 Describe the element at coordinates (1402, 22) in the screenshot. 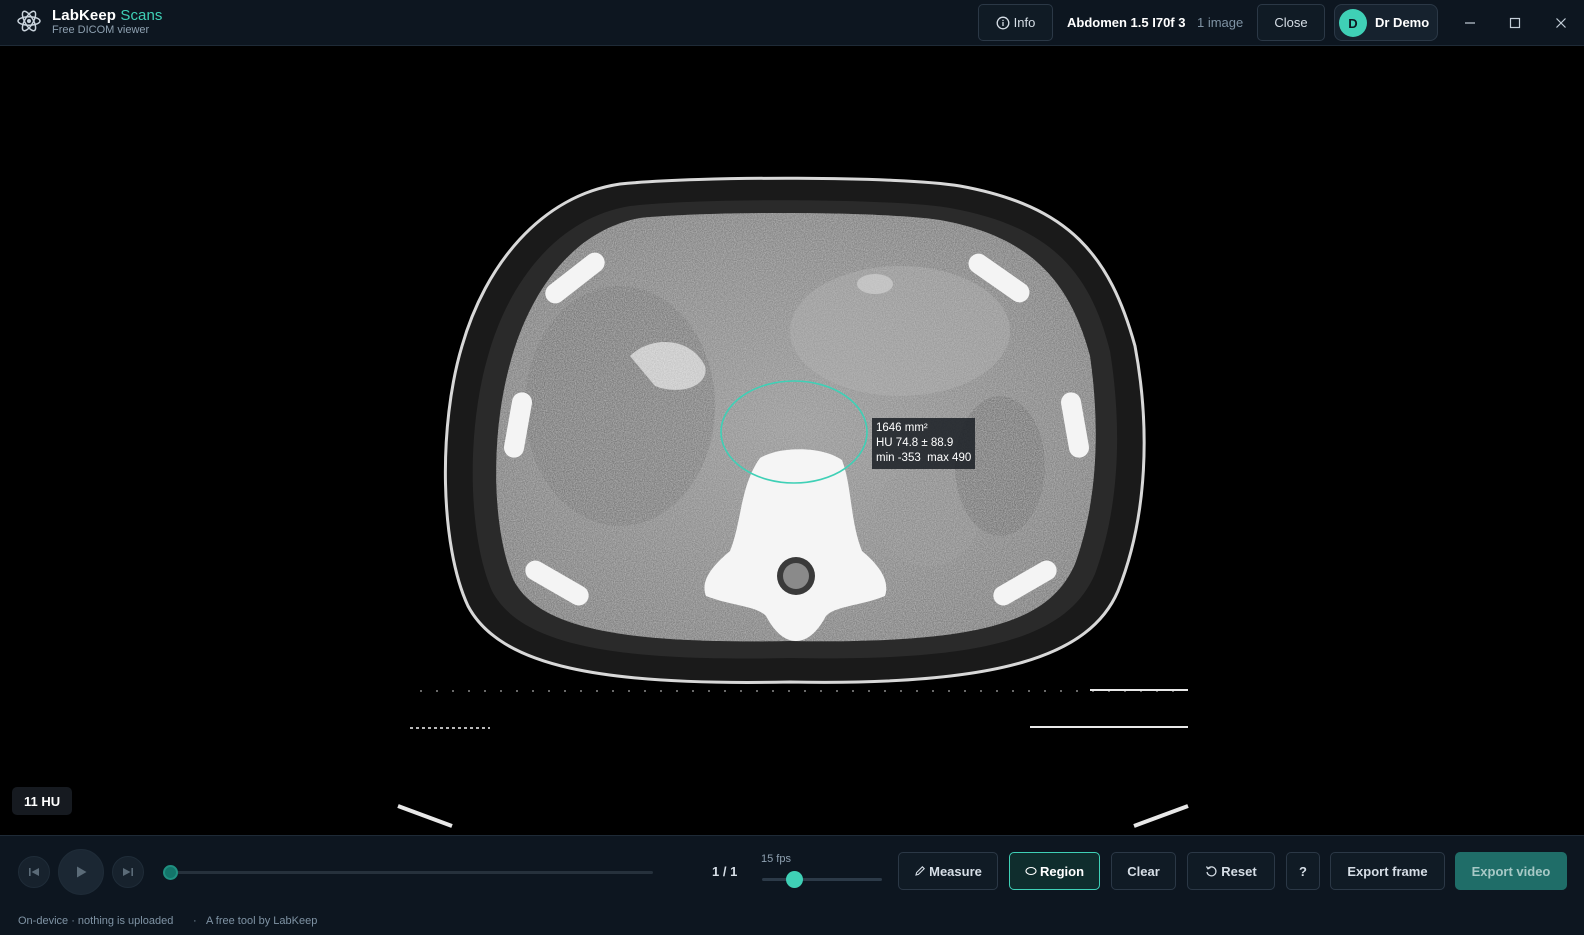

I see `user-name: Dr Demo` at that location.